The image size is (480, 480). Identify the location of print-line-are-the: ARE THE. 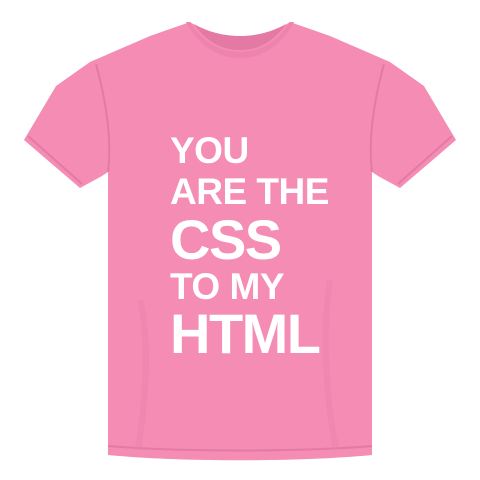
(249, 191).